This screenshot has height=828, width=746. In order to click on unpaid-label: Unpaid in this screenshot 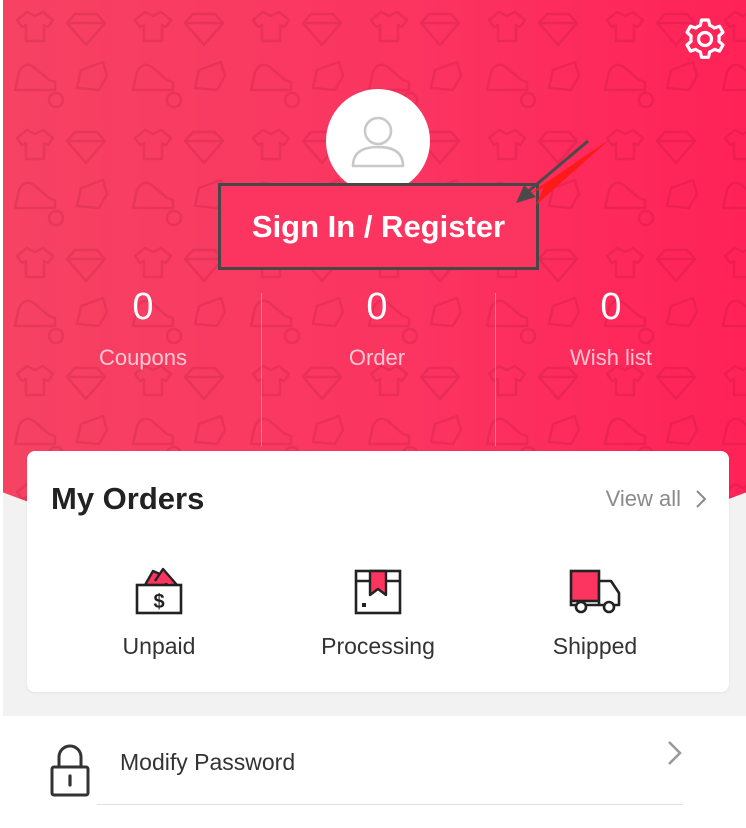, I will do `click(159, 646)`.